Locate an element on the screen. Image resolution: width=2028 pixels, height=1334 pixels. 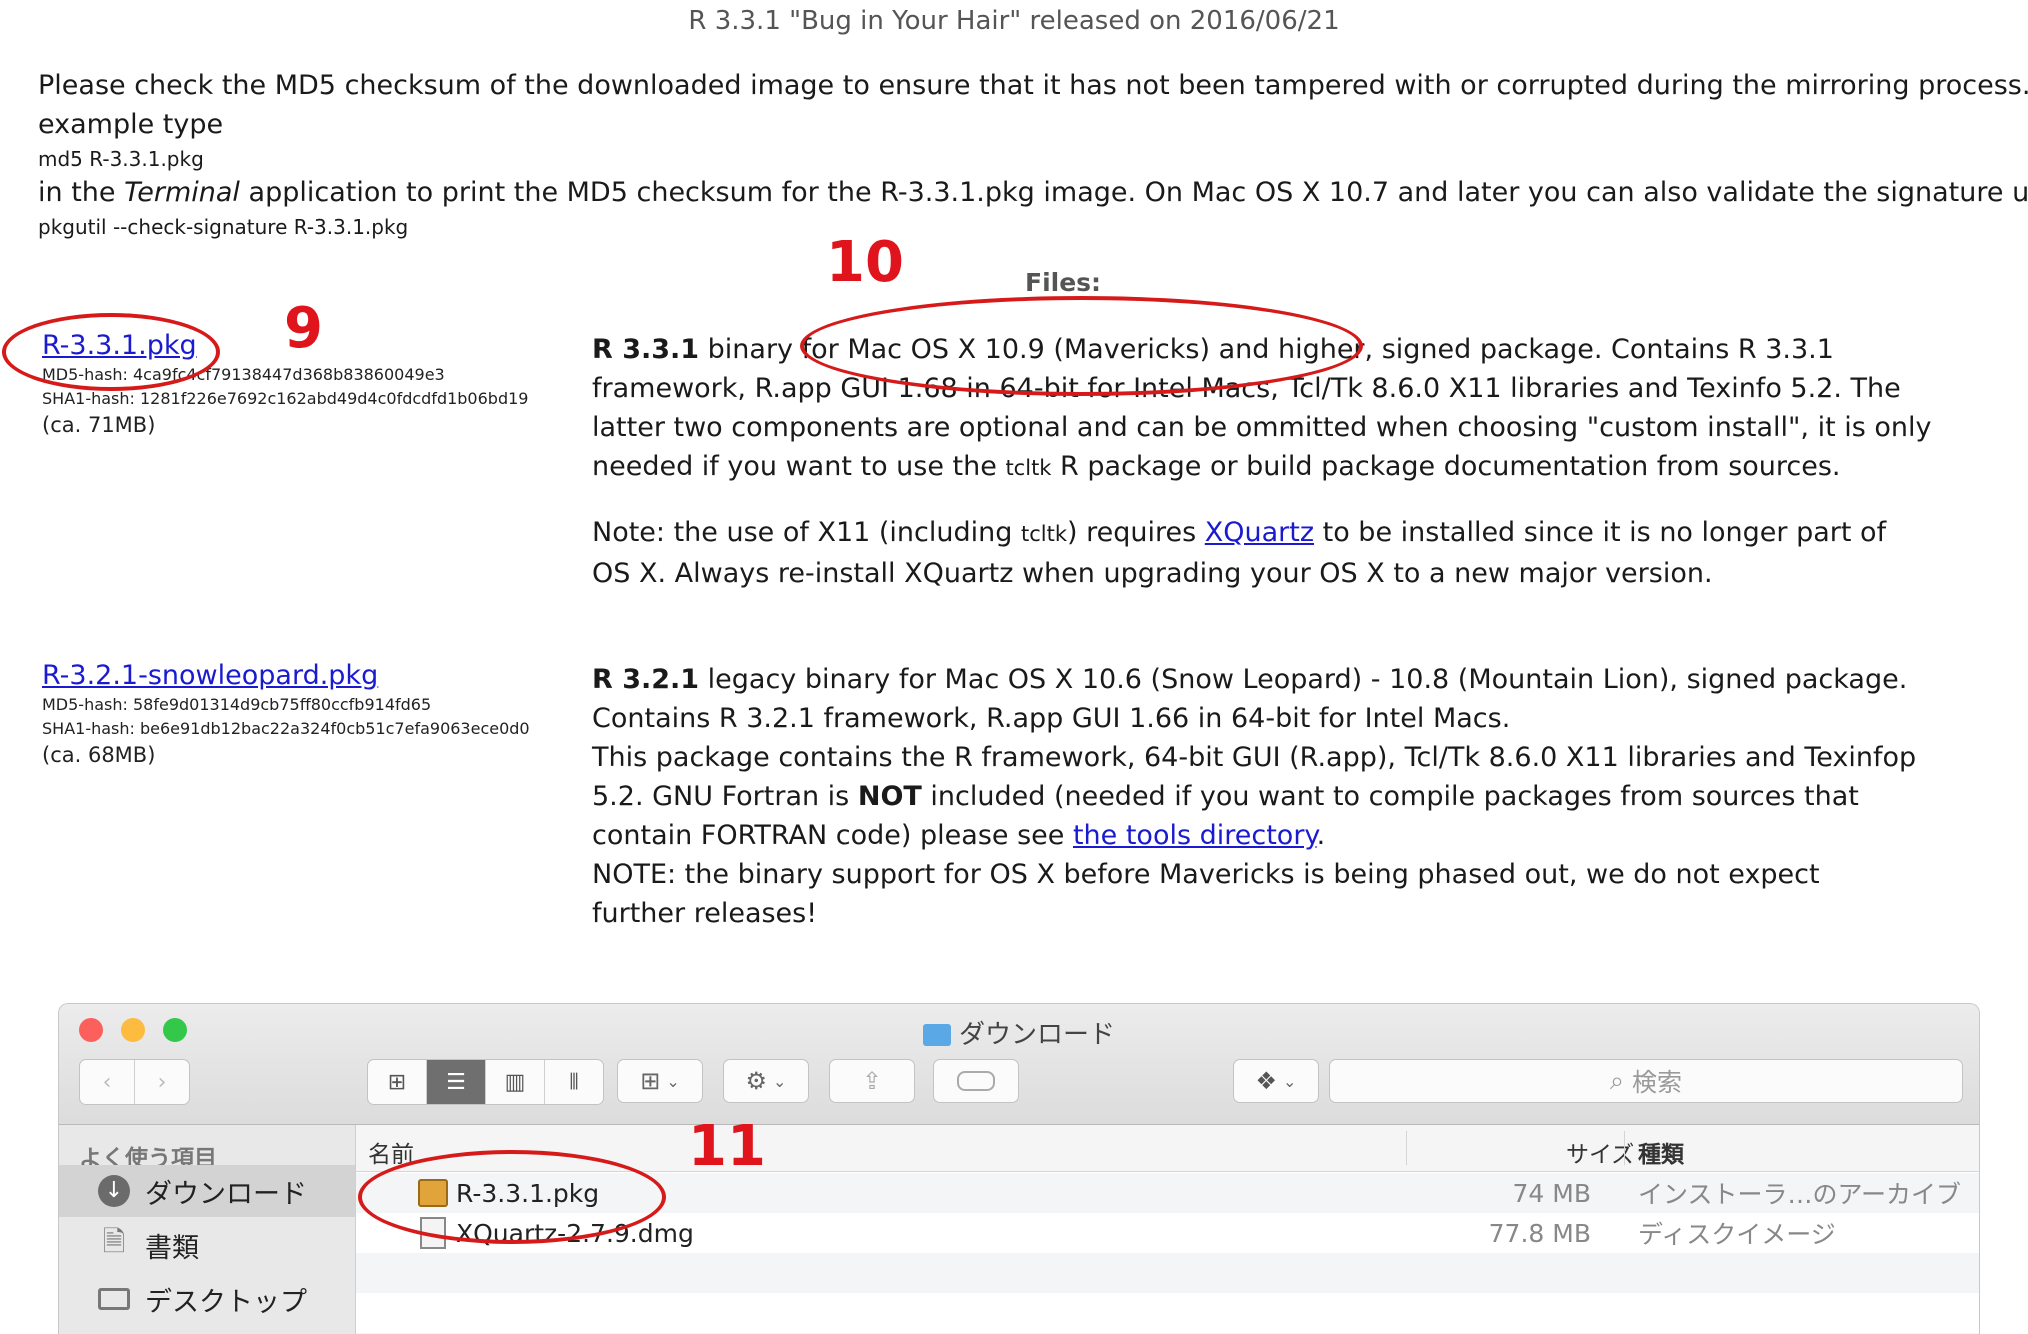
xquartz-link: XQuartz is located at coordinates (1259, 532).